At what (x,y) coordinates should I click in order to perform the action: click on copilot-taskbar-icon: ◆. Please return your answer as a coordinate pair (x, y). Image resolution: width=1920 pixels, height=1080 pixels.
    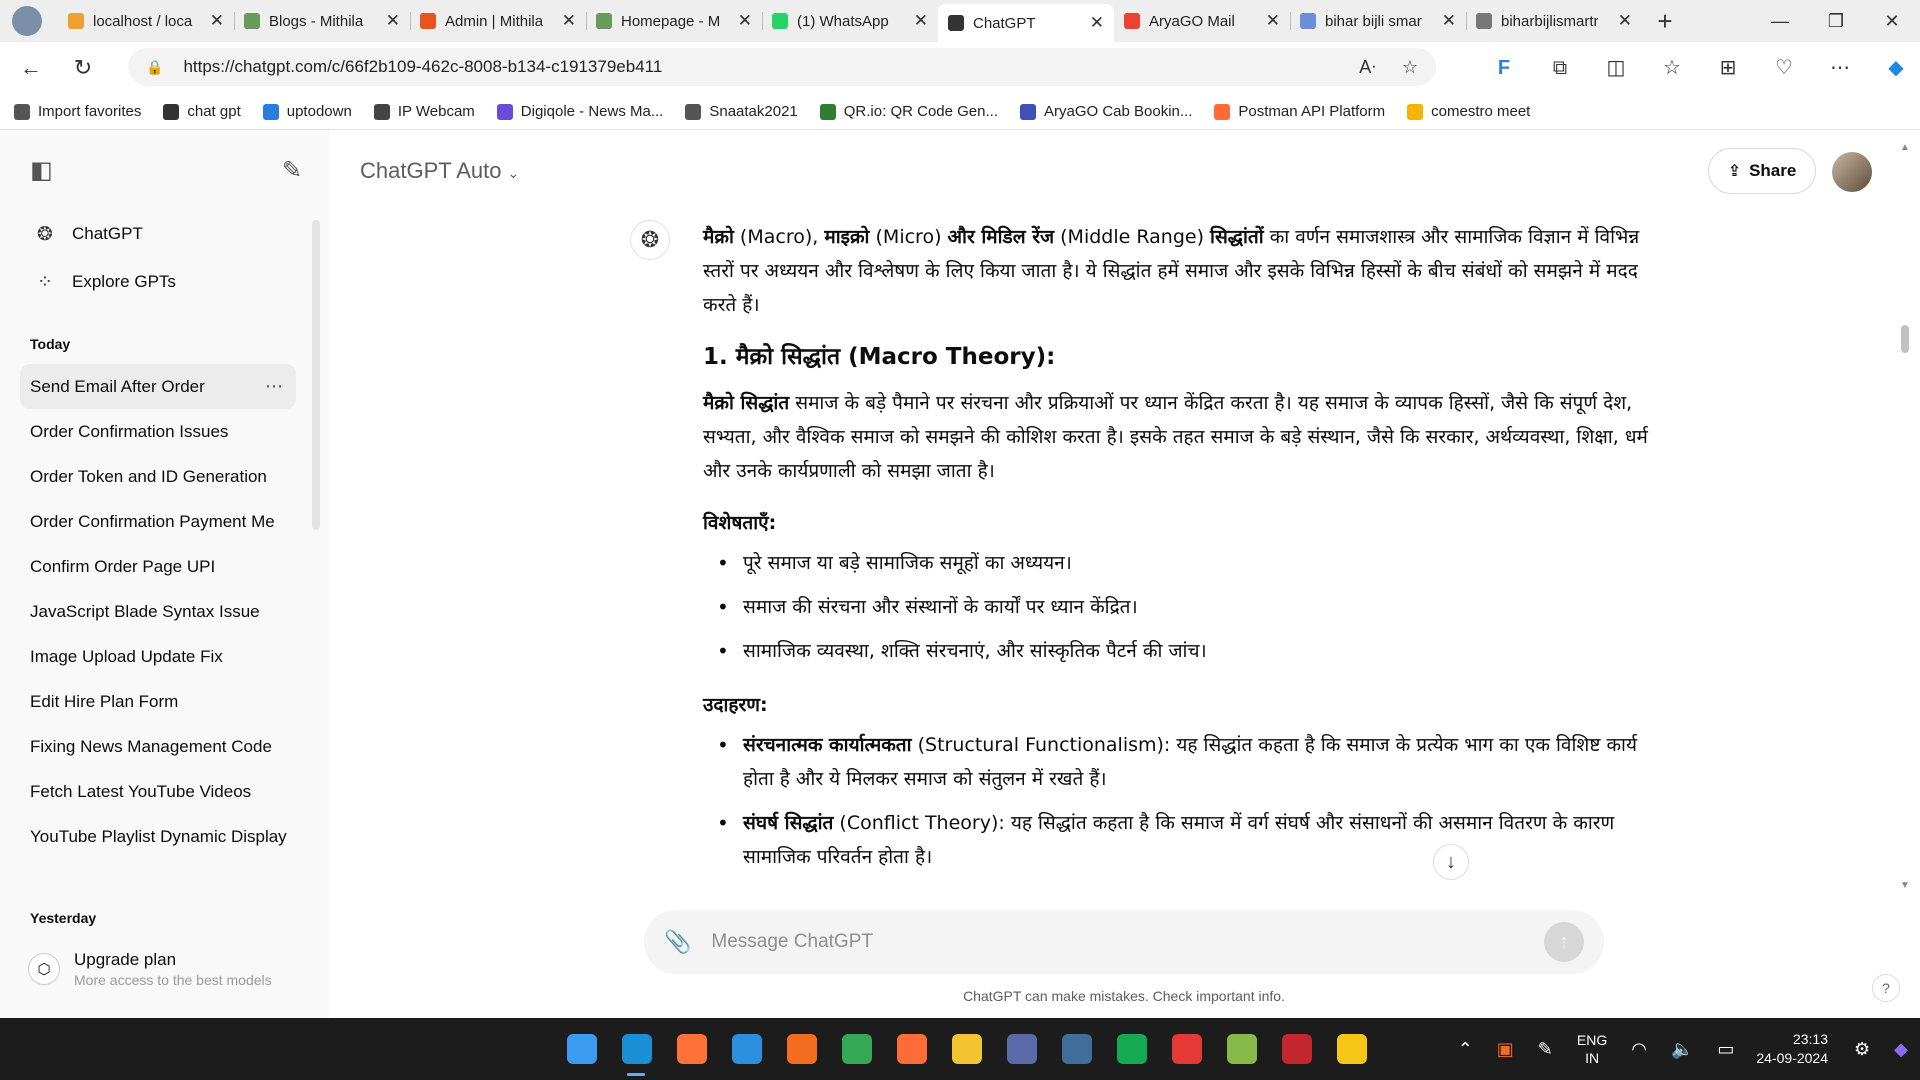
    Looking at the image, I should click on (1901, 1049).